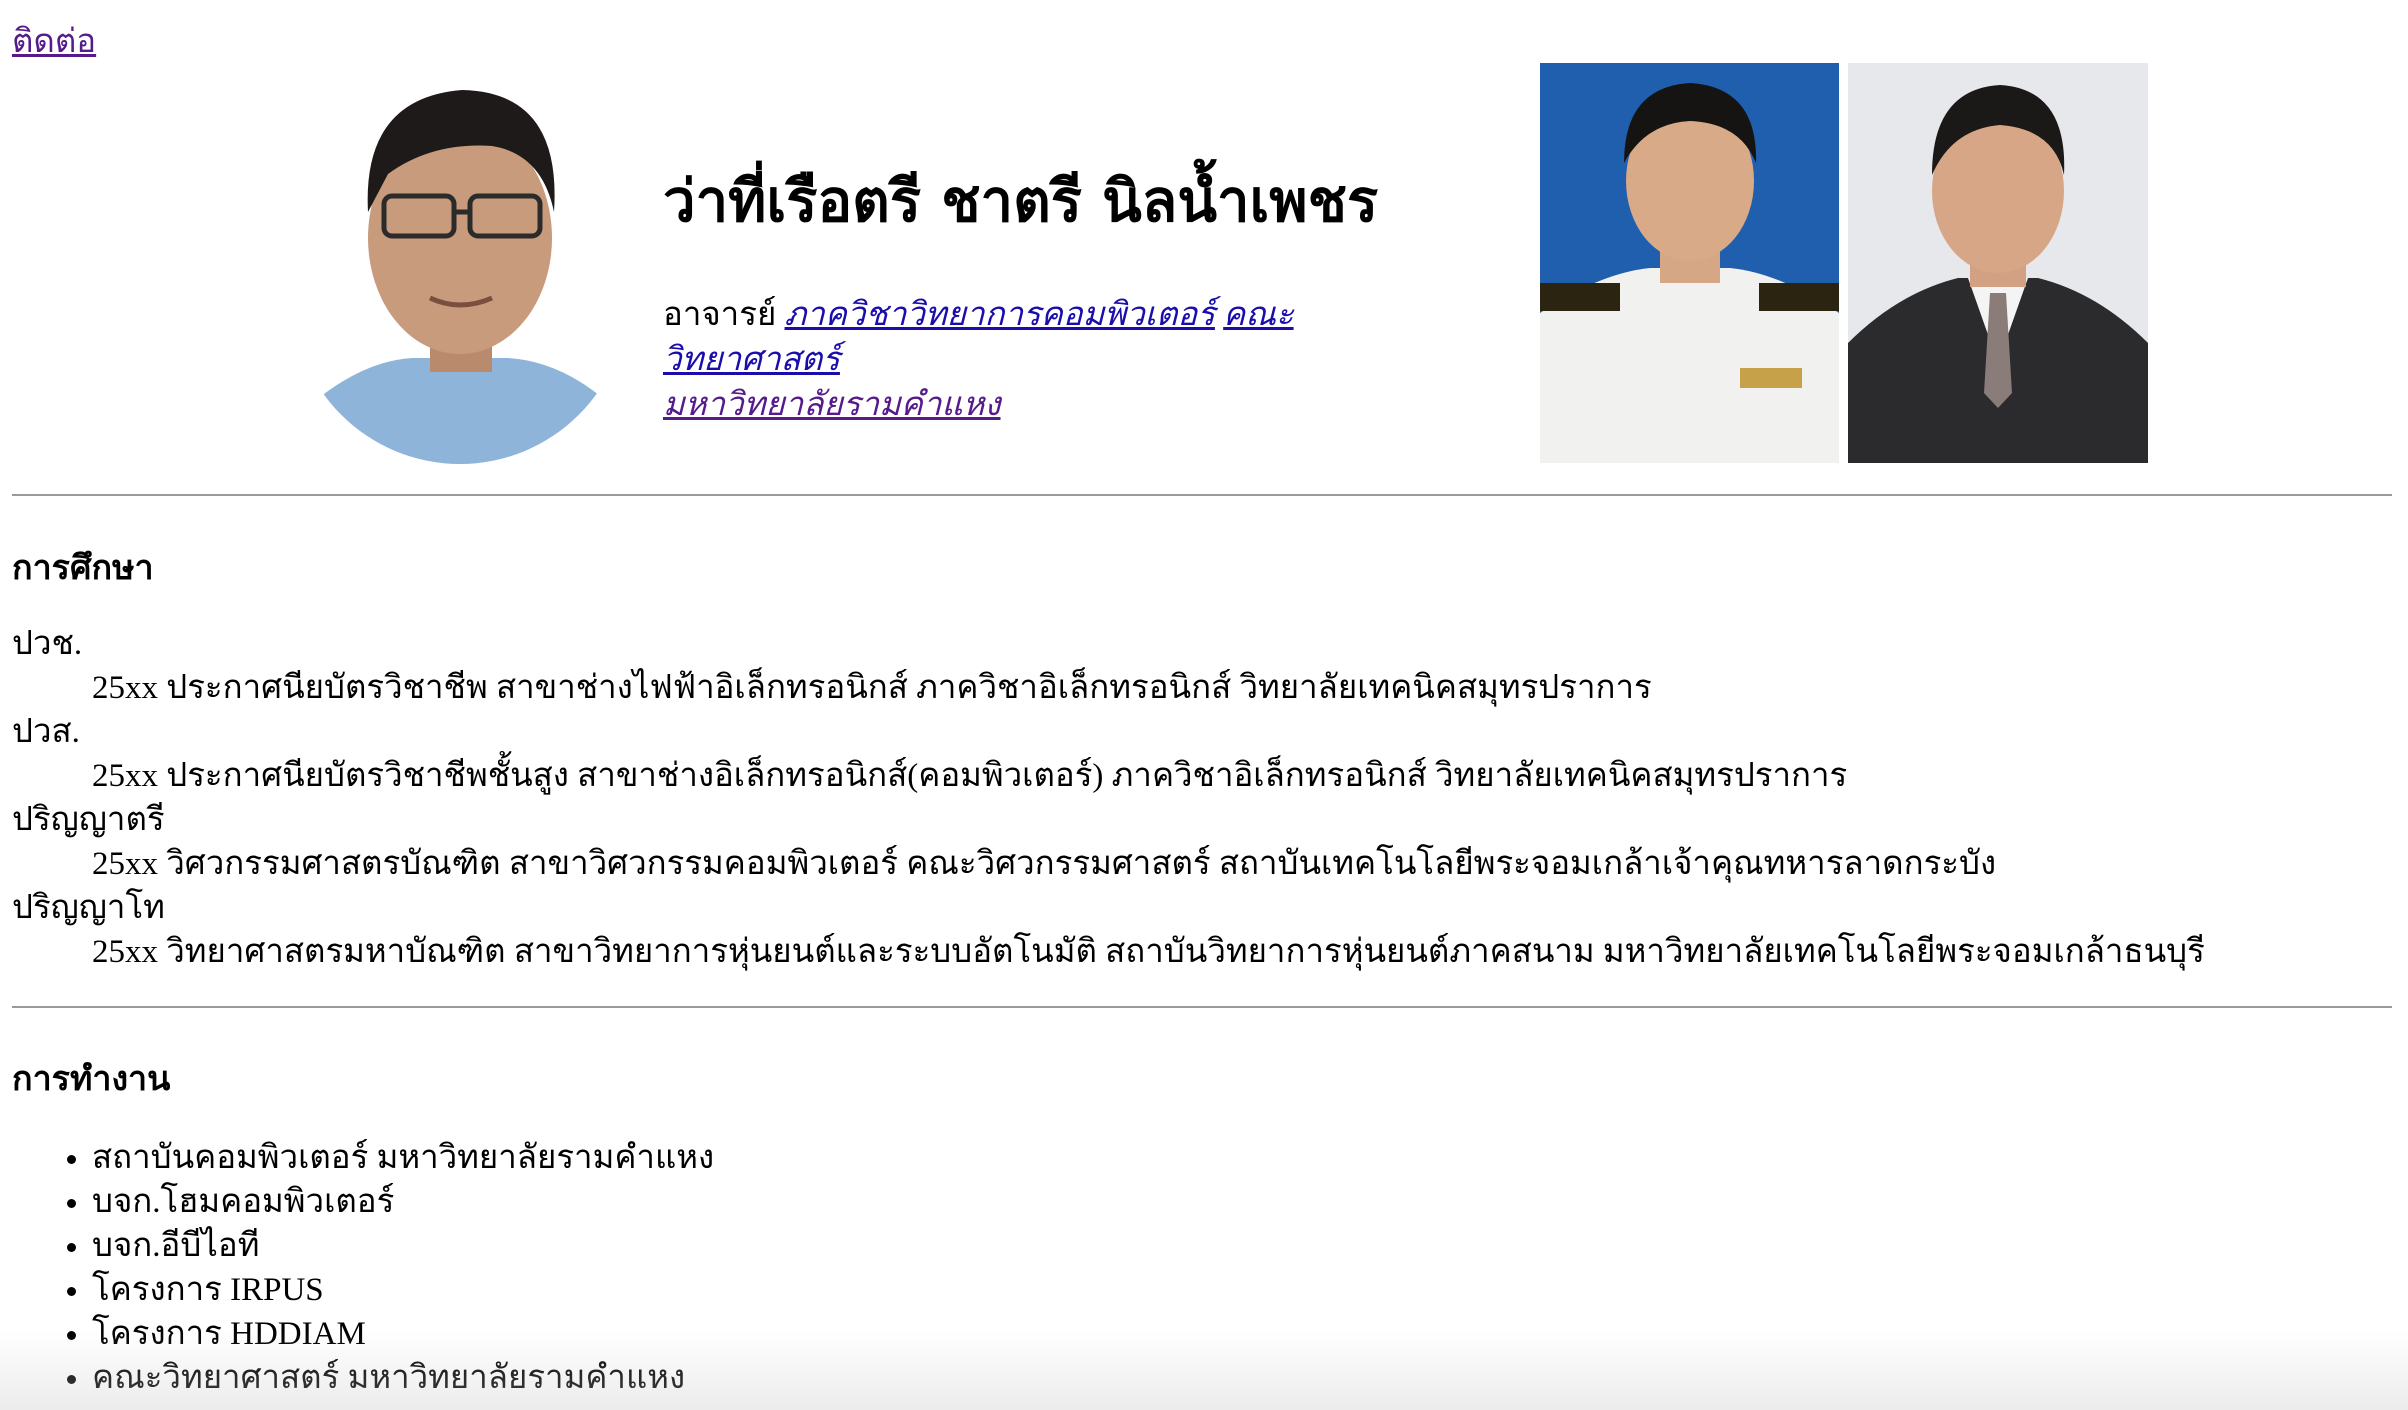  What do you see at coordinates (91, 1079) in the screenshot?
I see `work-heading: การทำงาน` at bounding box center [91, 1079].